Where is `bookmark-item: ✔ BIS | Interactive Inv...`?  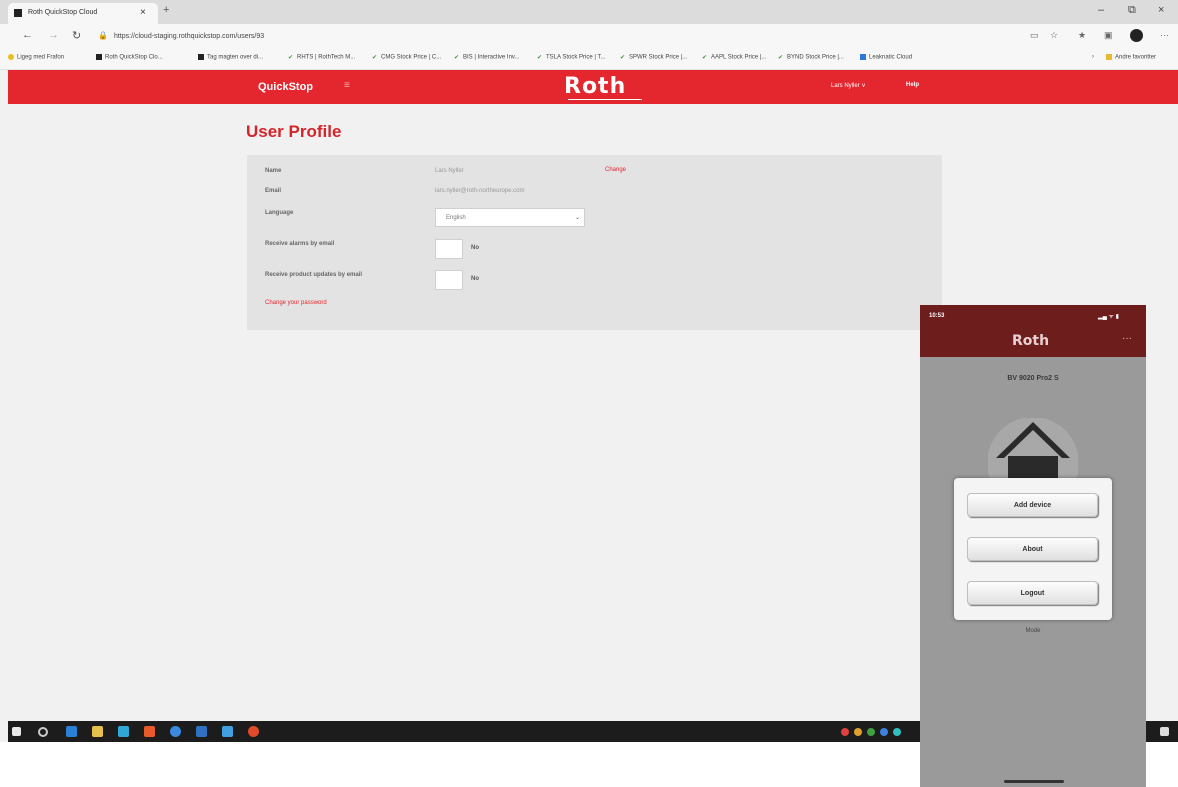
bookmark-item: ✔ BIS | Interactive Inv... is located at coordinates (486, 57).